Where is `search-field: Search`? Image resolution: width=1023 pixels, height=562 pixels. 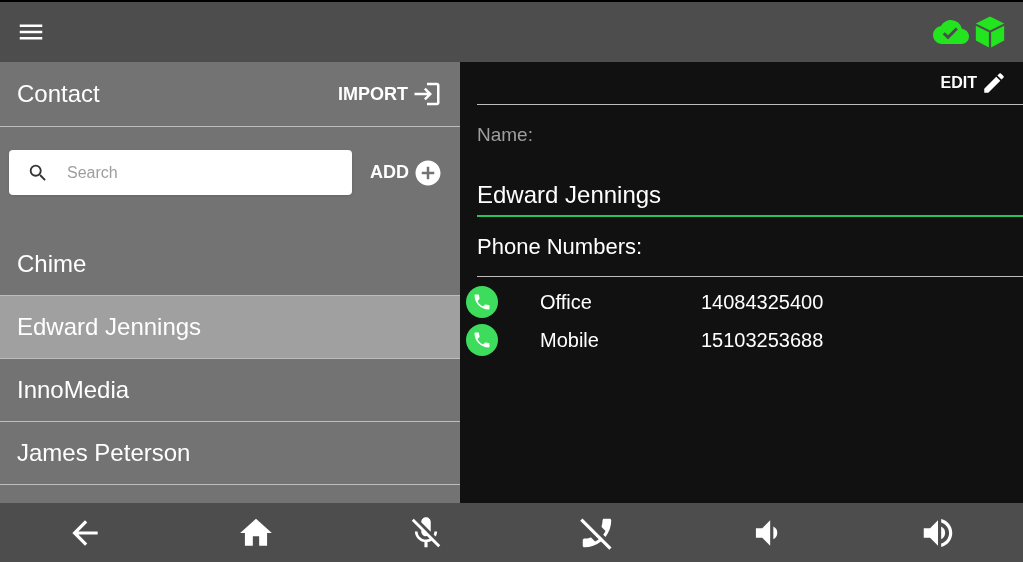
search-field: Search is located at coordinates (180, 172).